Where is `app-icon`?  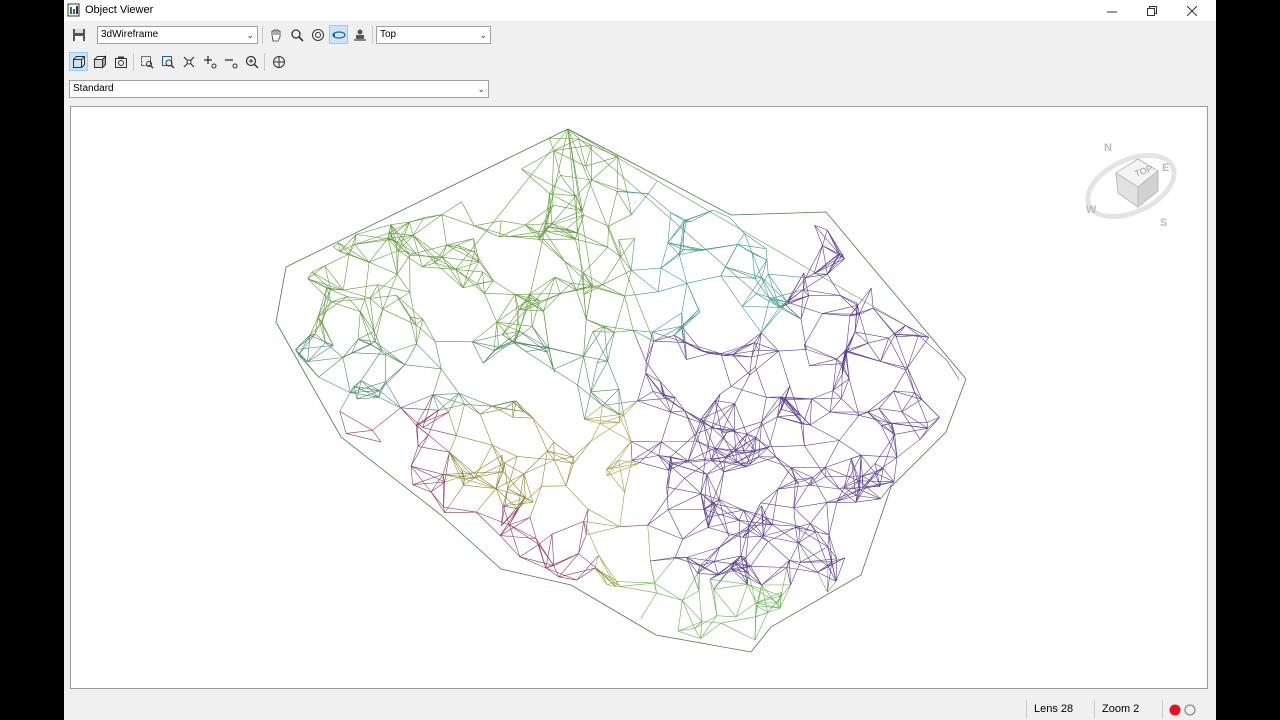 app-icon is located at coordinates (73, 10).